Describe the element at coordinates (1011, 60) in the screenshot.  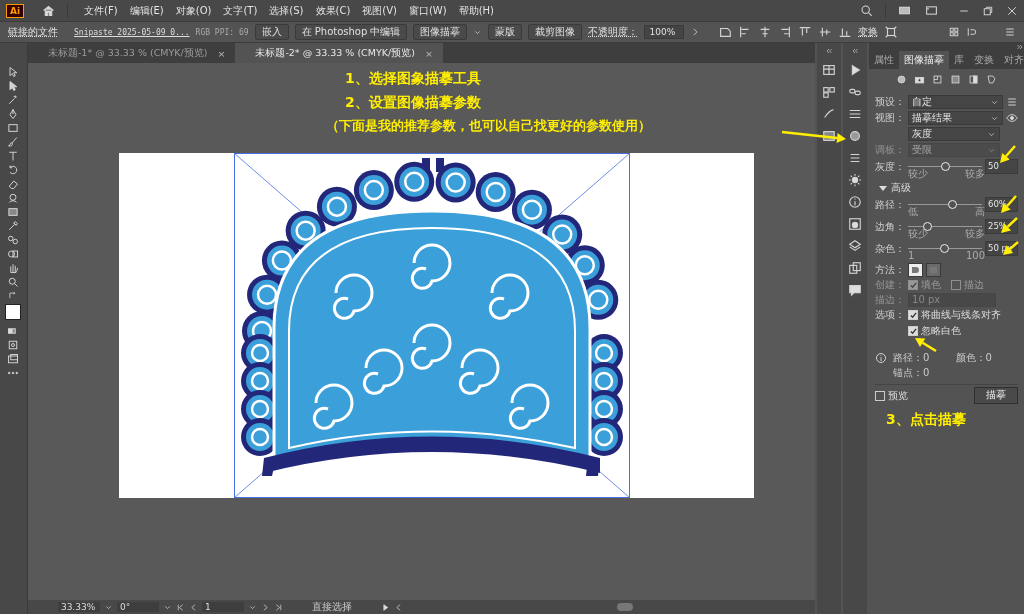
I see `panel-tab: 对齐` at that location.